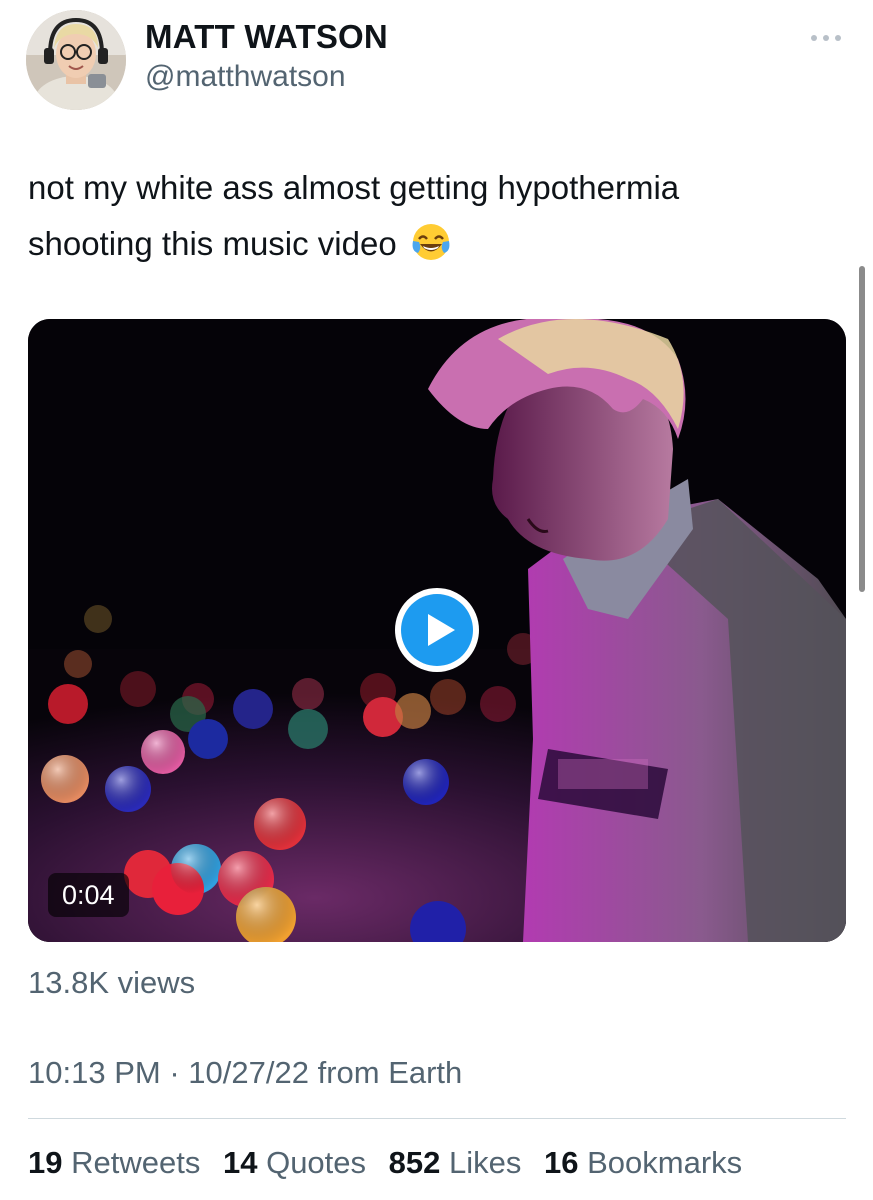 The height and width of the screenshot is (1200, 873). Describe the element at coordinates (245, 77) in the screenshot. I see `author-handle: @matthwatson` at that location.